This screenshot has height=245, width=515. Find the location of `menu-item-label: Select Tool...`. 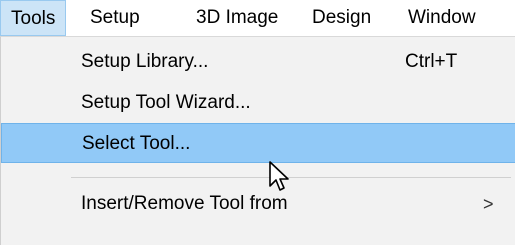

menu-item-label: Select Tool... is located at coordinates (136, 143).